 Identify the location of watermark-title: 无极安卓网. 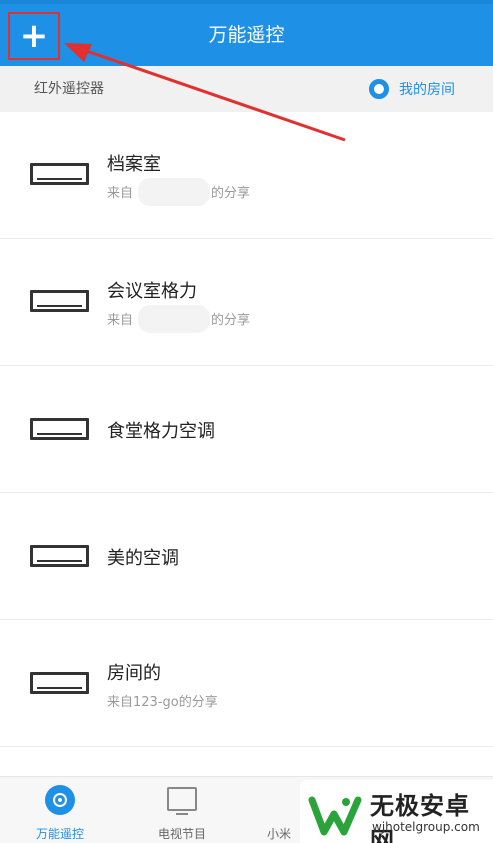
(420, 817).